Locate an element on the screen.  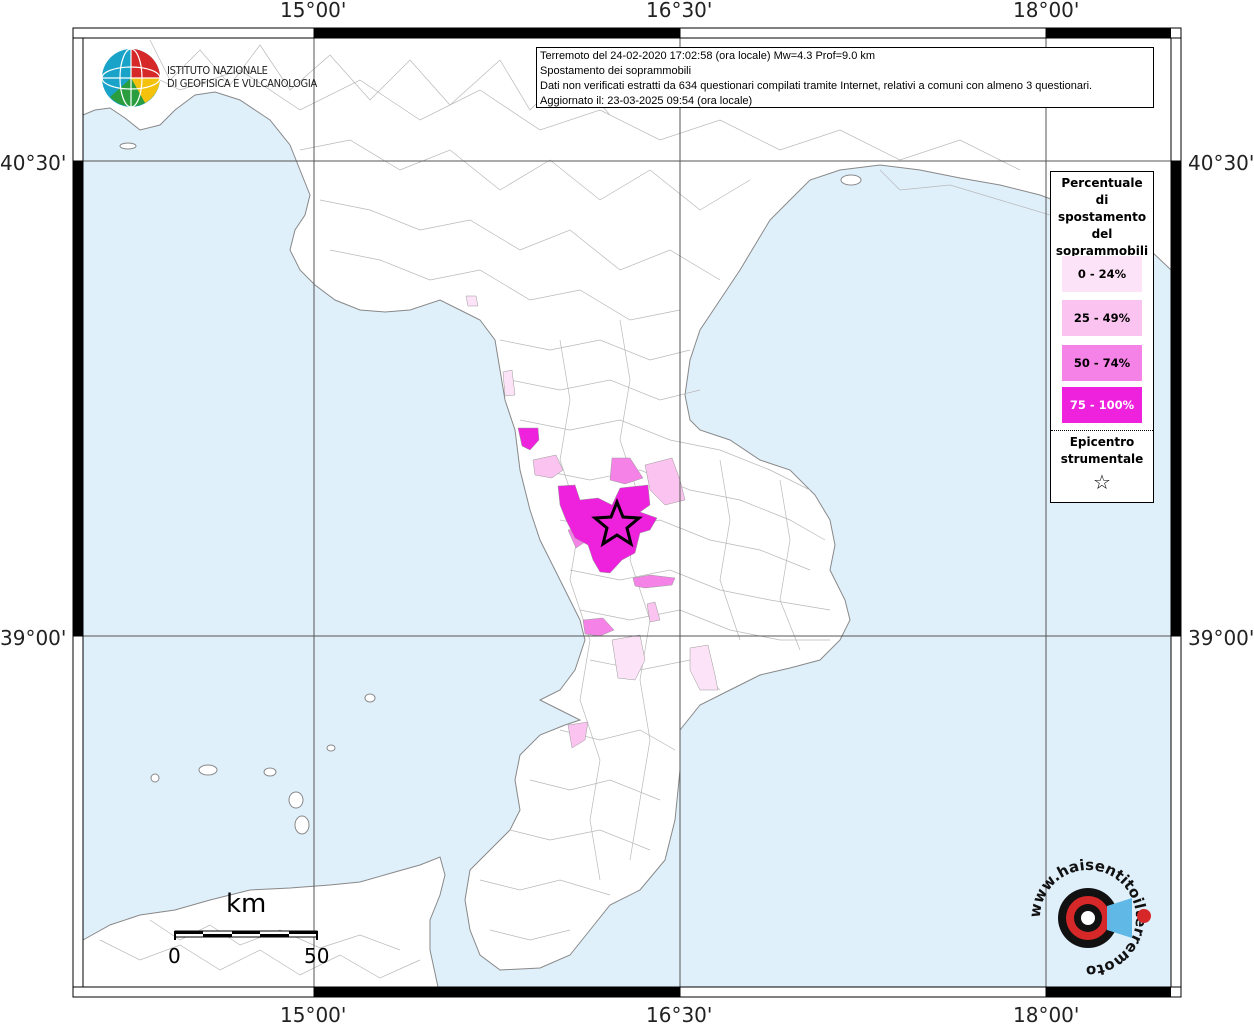
right-label-2: 39°00' is located at coordinates (1221, 638).